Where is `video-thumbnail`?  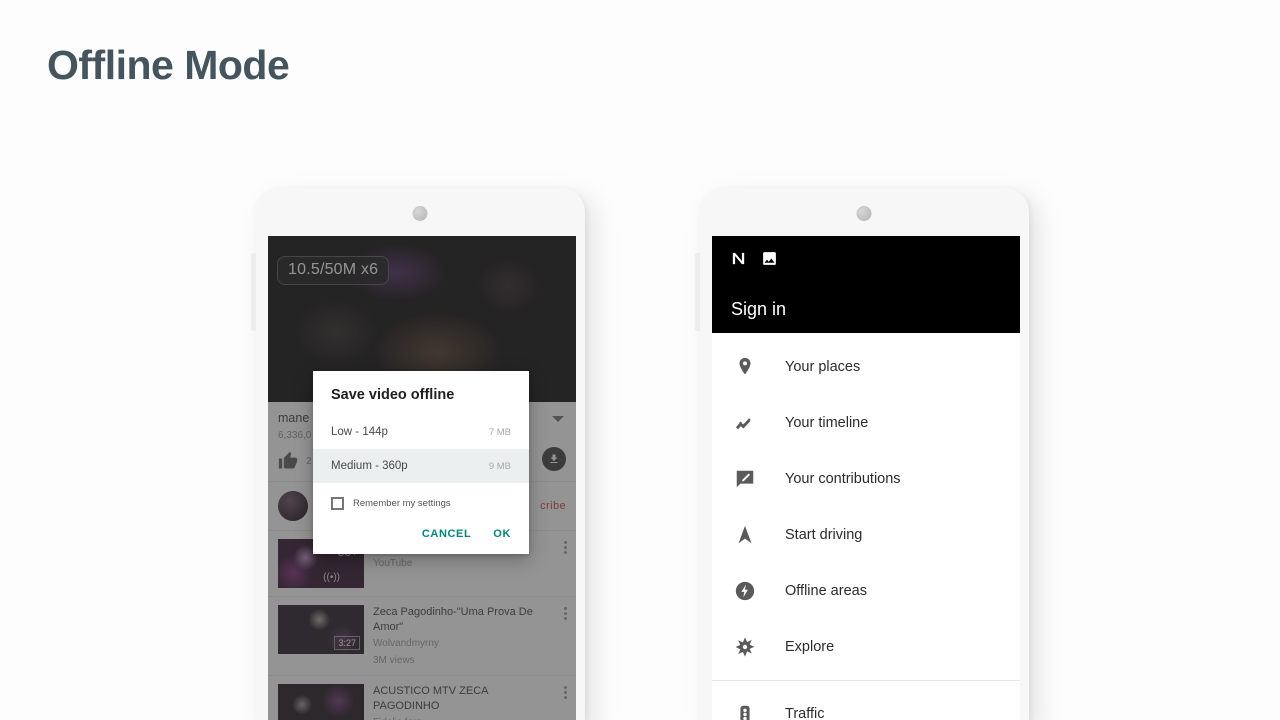
video-thumbnail is located at coordinates (321, 702).